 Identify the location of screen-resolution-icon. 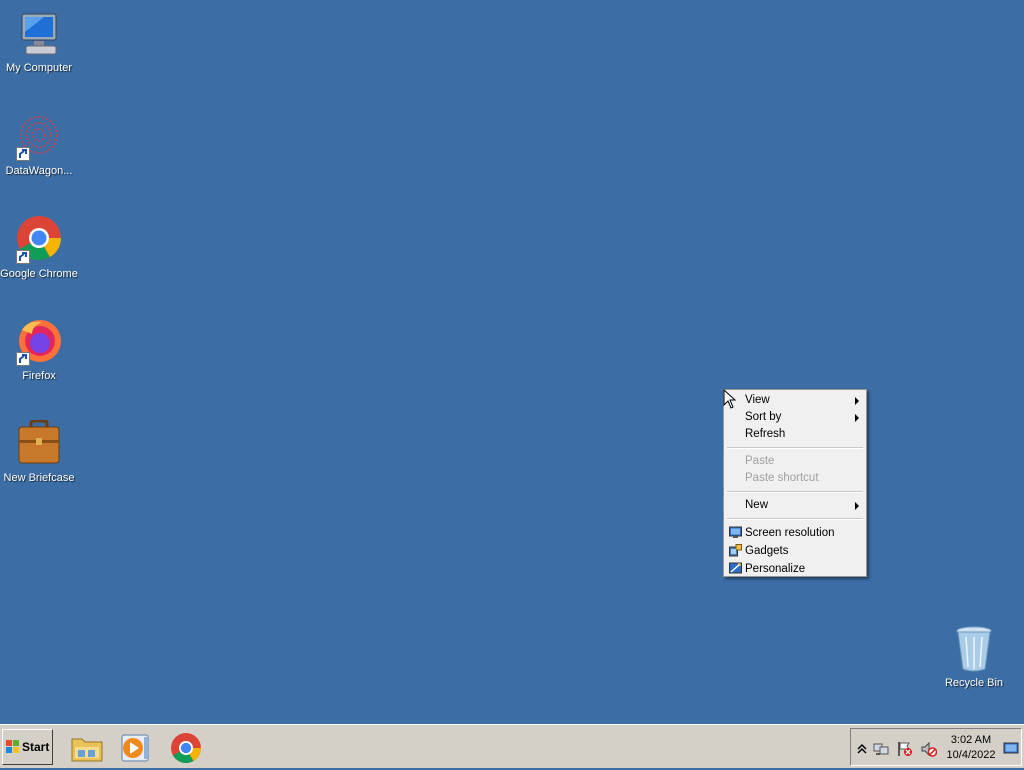
(735, 532).